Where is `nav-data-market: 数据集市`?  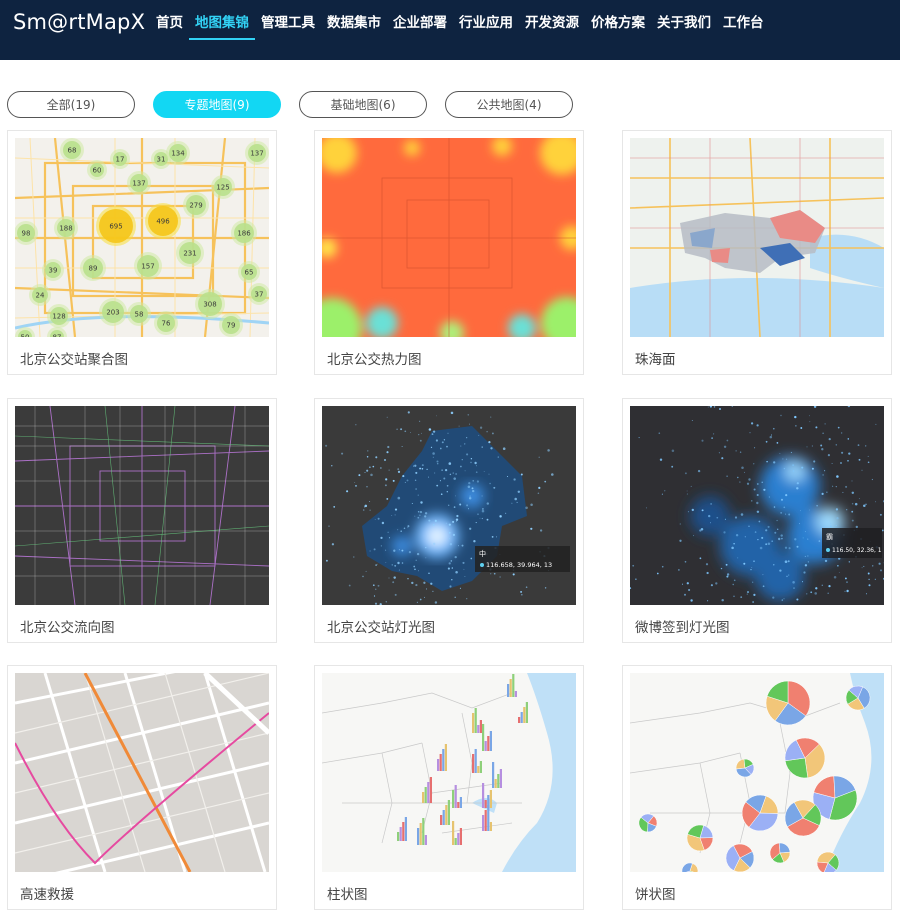 nav-data-market: 数据集市 is located at coordinates (354, 20).